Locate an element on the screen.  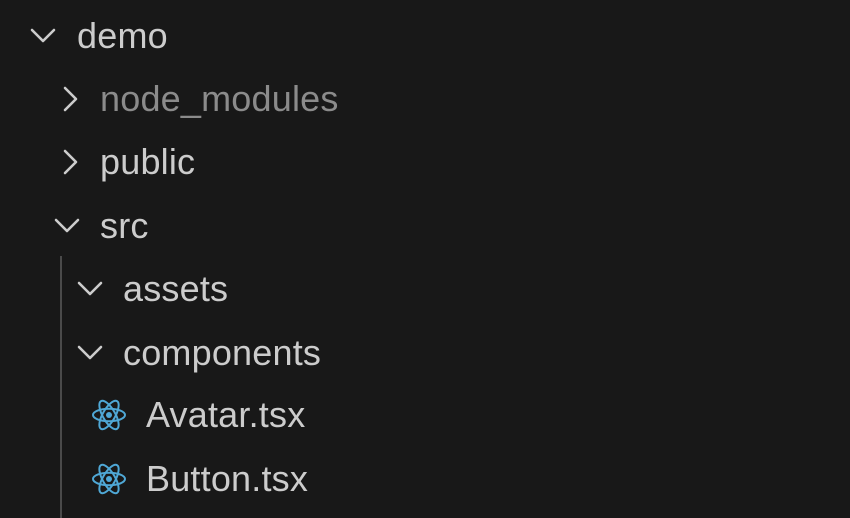
tree-item-src: src is located at coordinates (425, 225).